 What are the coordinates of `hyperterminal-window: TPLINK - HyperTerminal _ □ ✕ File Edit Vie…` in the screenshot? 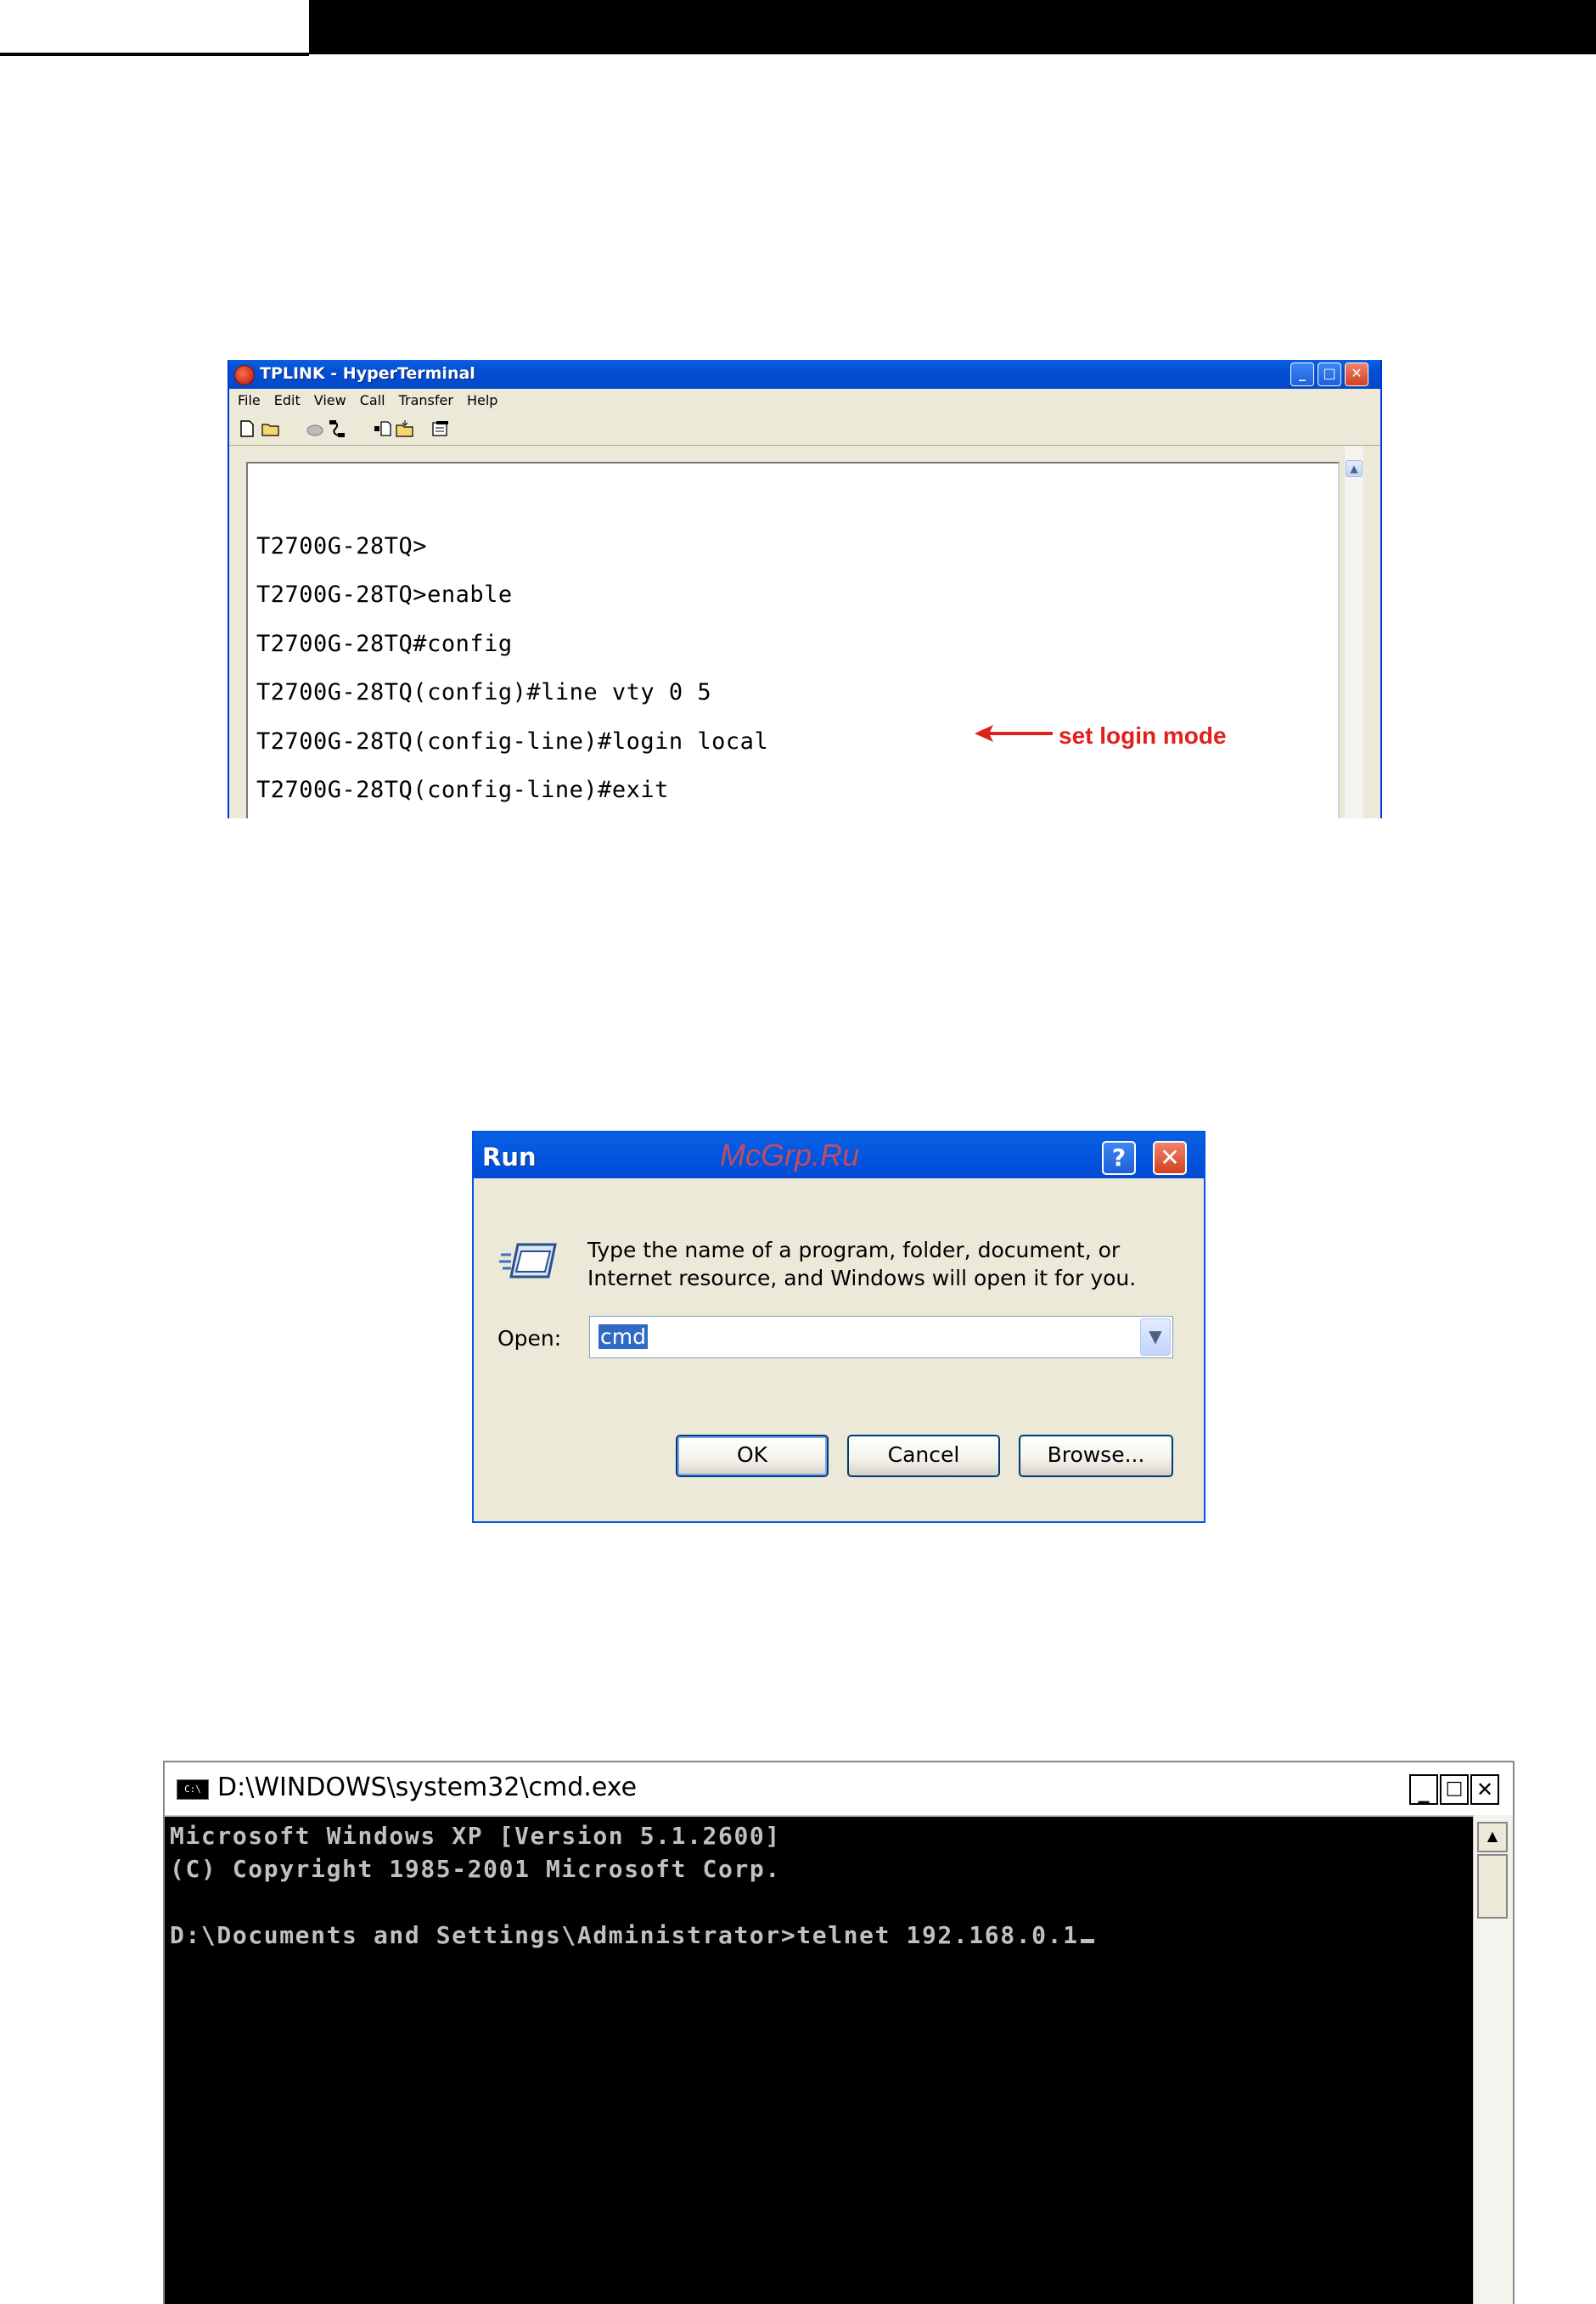 It's located at (805, 589).